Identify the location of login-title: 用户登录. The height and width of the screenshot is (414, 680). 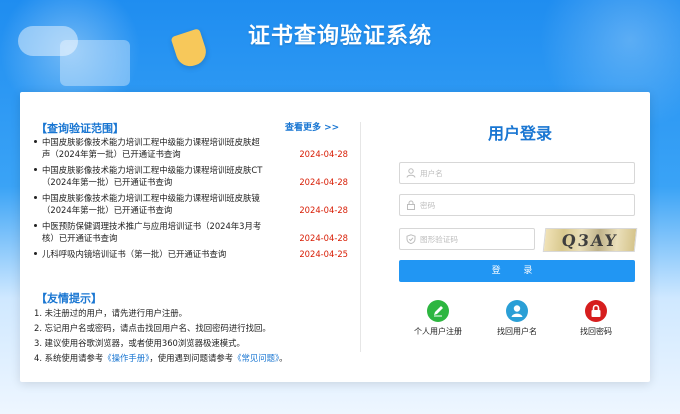
(519, 133).